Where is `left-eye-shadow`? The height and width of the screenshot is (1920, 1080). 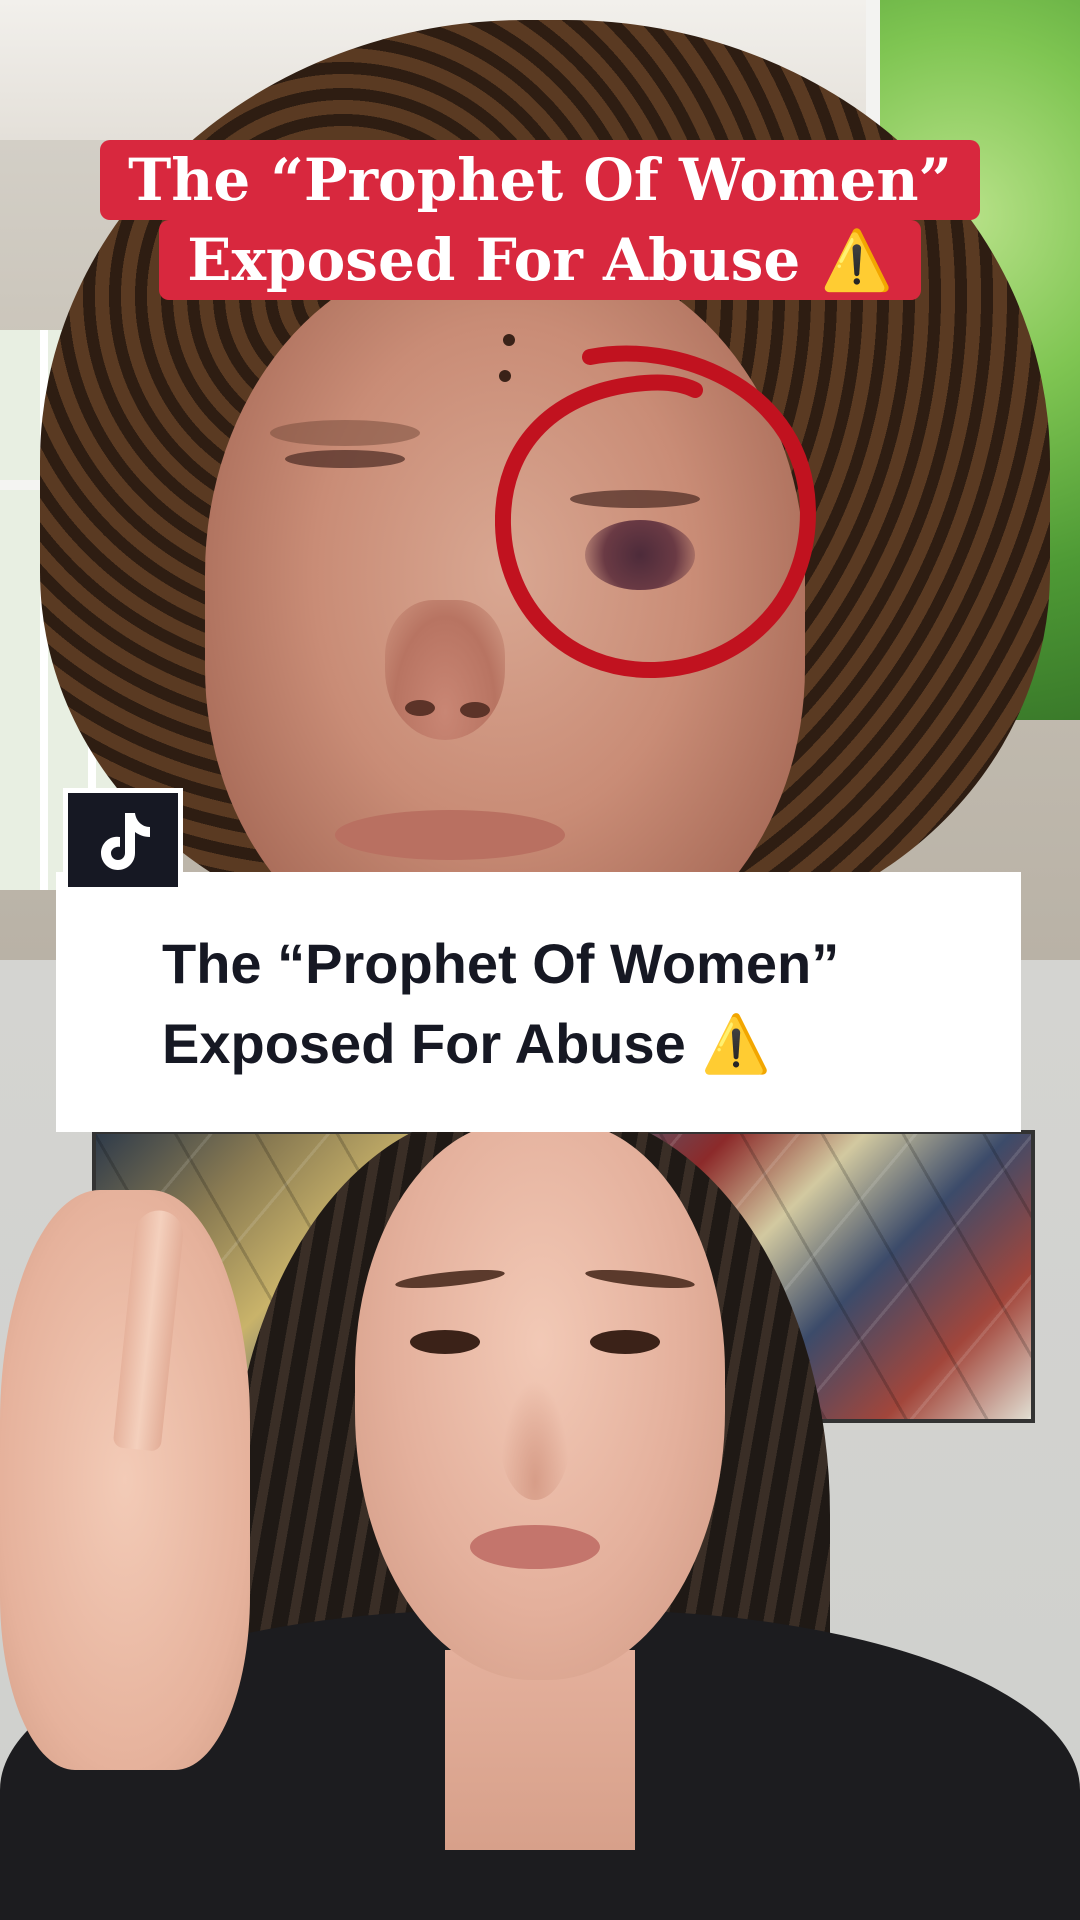 left-eye-shadow is located at coordinates (345, 433).